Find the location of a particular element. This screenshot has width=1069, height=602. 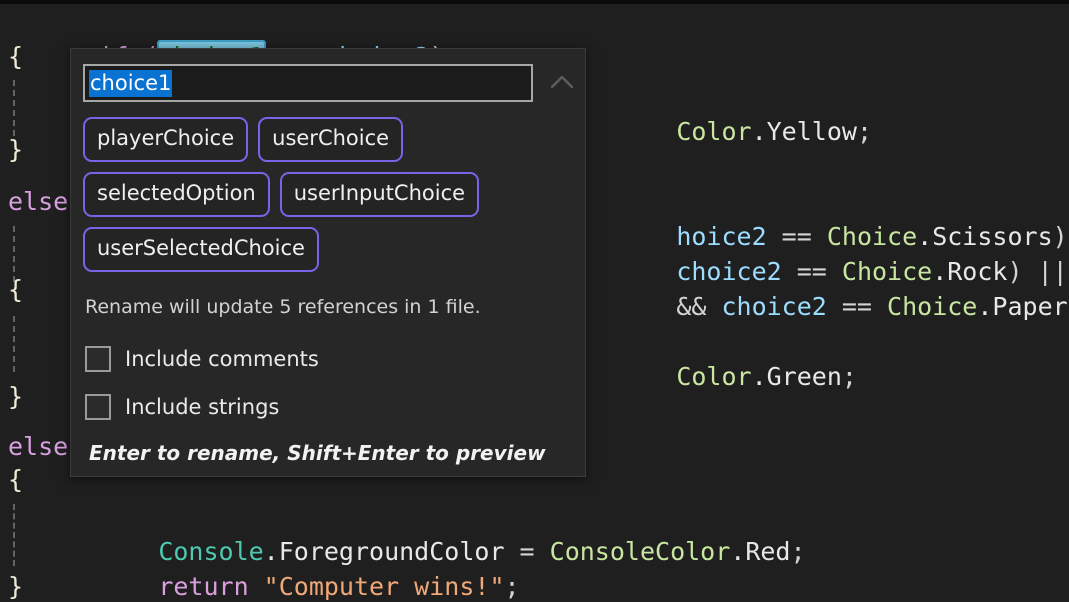

rename-input-row: choice1 is located at coordinates (329, 84).